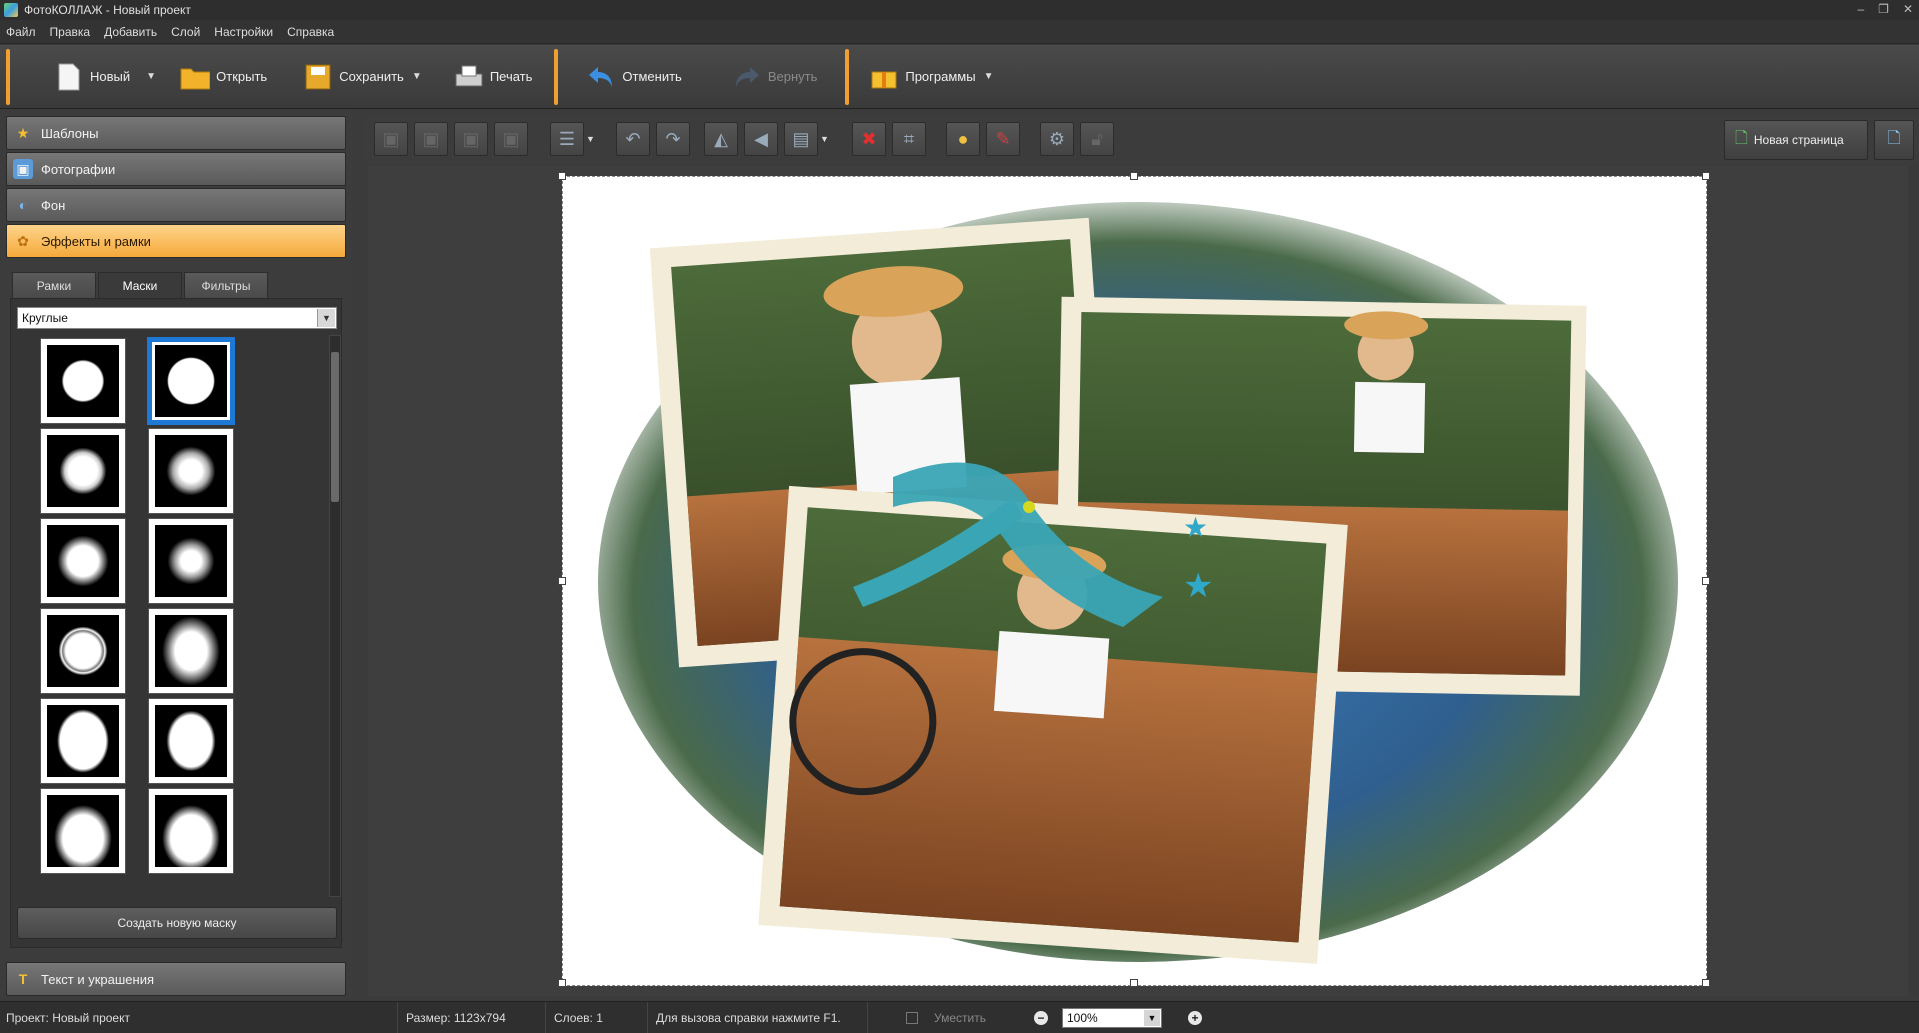  I want to click on palette-icon: ✿, so click(23, 240).